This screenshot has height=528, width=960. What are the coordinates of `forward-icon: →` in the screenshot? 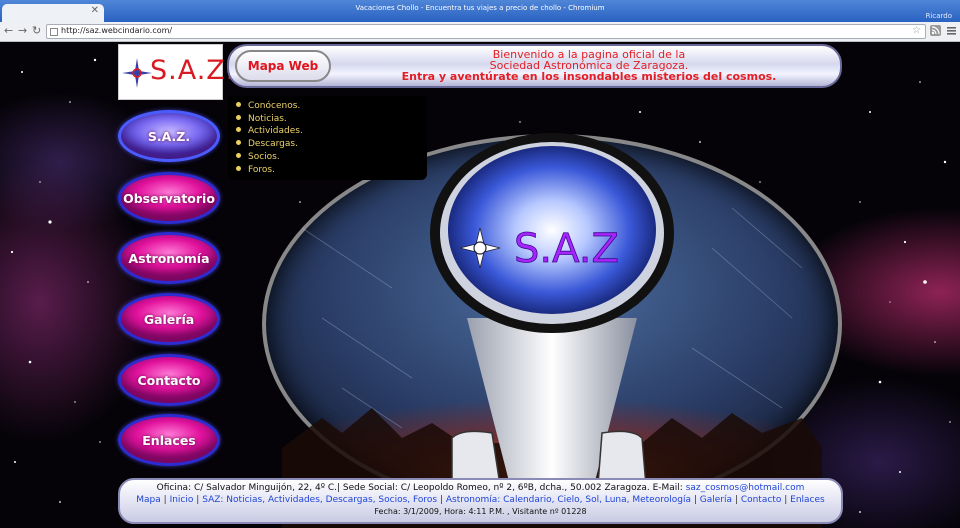 It's located at (22, 31).